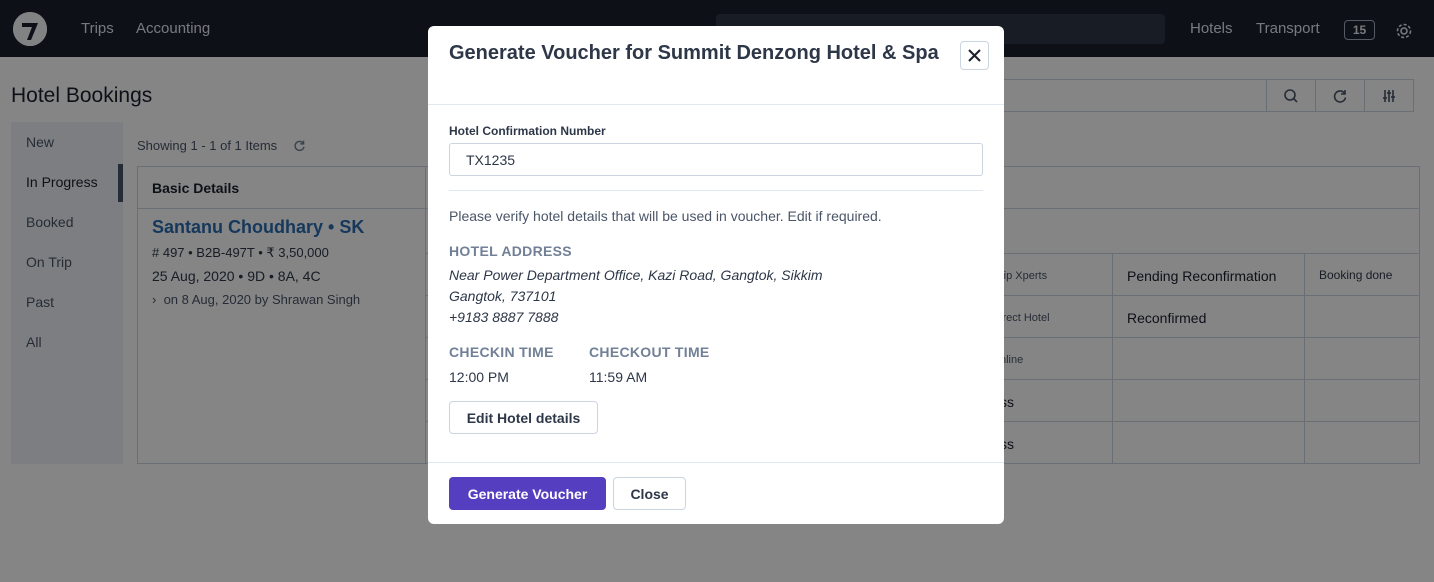 The height and width of the screenshot is (582, 1434). Describe the element at coordinates (527, 493) in the screenshot. I see `generate-voucher-button: Generate Voucher` at that location.